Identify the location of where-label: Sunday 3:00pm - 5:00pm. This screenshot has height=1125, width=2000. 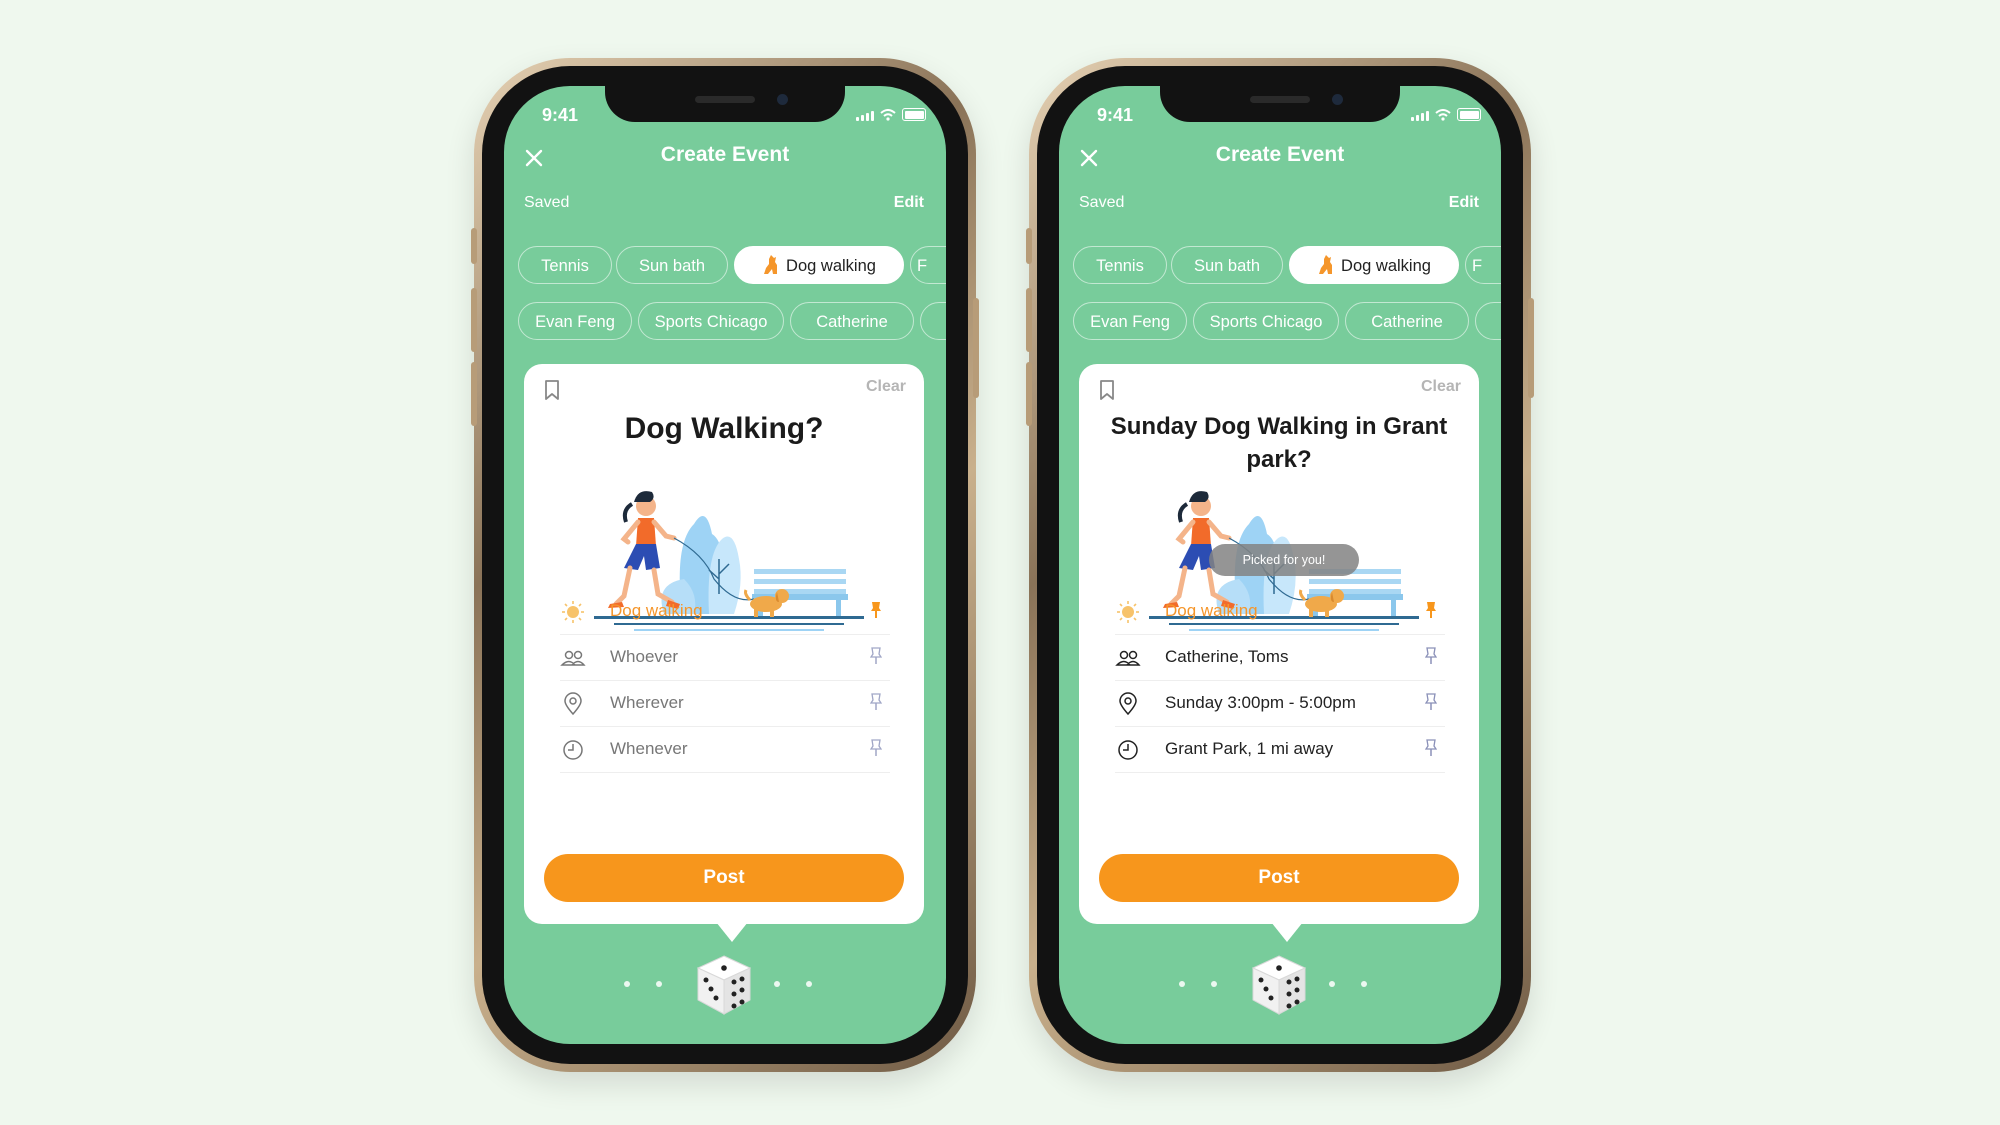
(1260, 702).